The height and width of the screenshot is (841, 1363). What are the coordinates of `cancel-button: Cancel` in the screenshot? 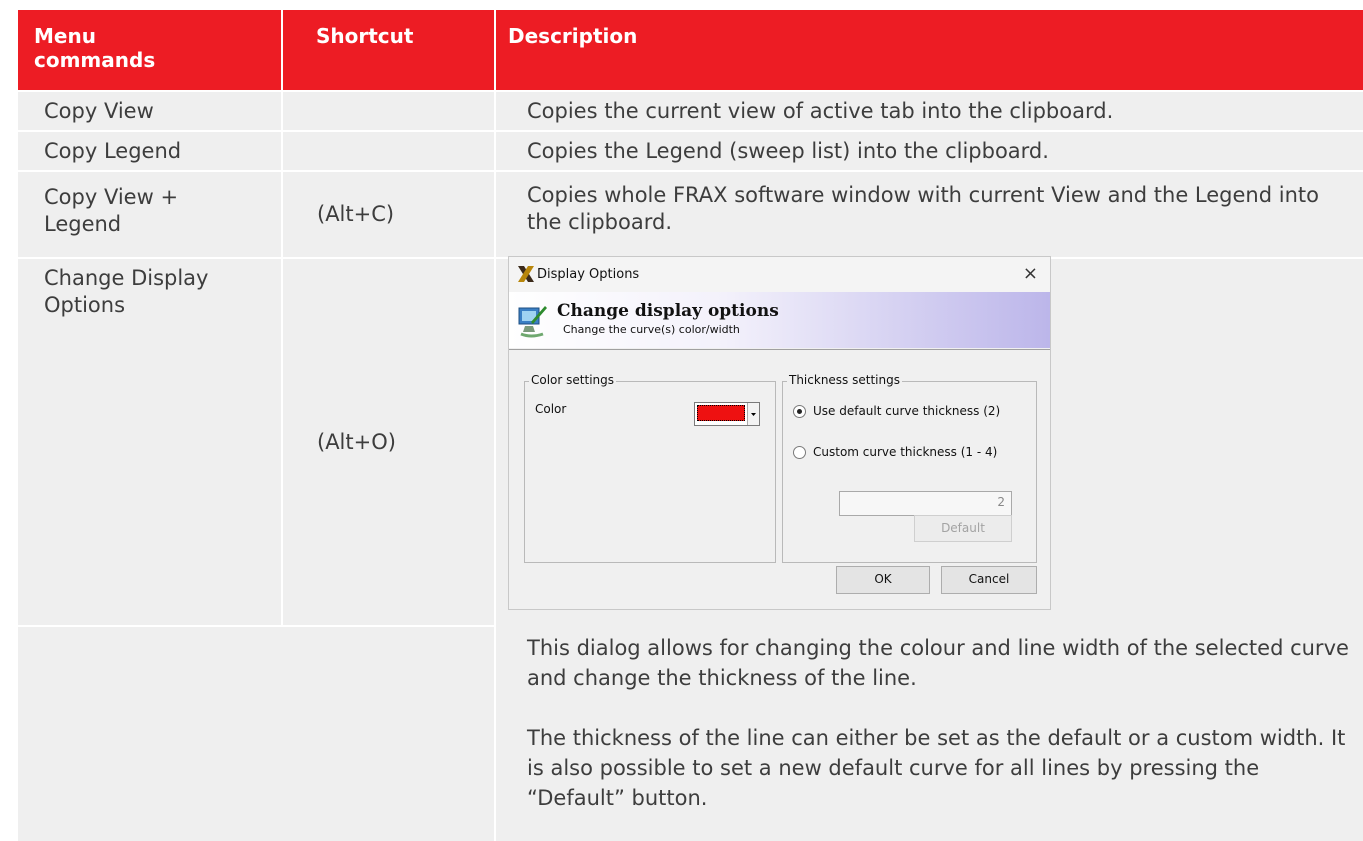 It's located at (989, 580).